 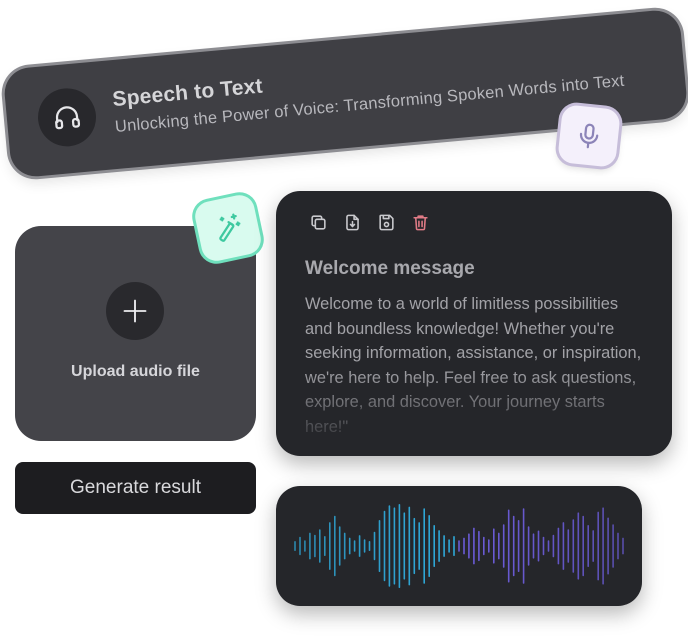 I want to click on save-icon, so click(x=386, y=222).